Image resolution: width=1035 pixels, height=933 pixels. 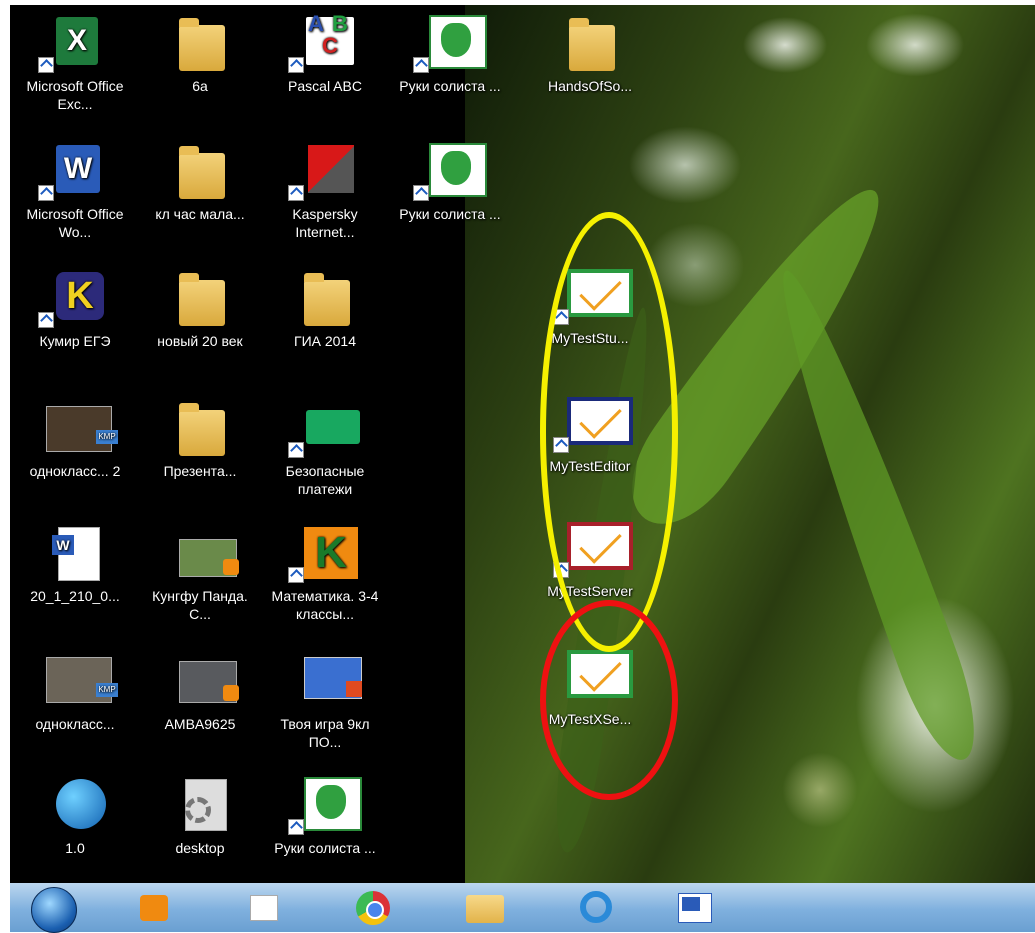 I want to click on mytest-server-shortcut: MyTestServer, so click(x=590, y=576).